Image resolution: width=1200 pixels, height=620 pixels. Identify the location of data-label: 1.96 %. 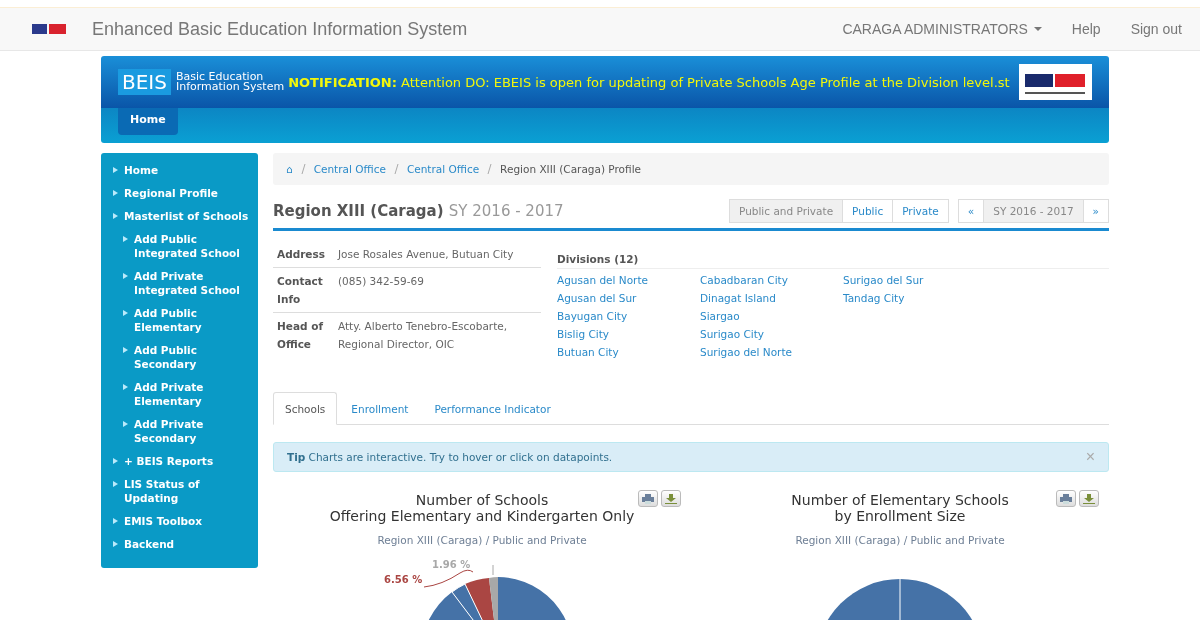
(451, 564).